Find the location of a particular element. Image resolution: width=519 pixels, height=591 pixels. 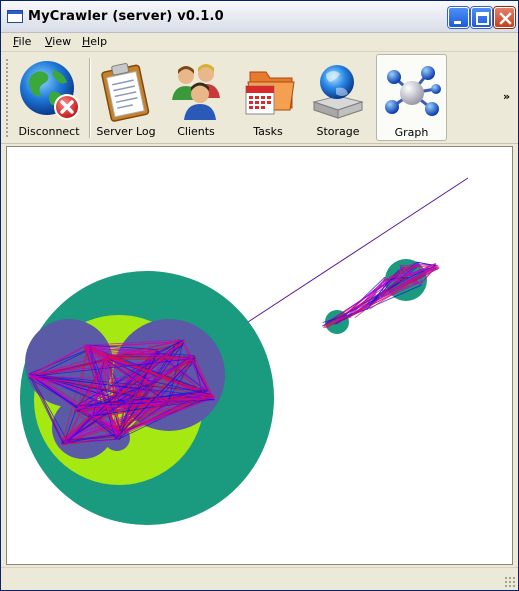

menu-help-label: elp is located at coordinates (99, 41).